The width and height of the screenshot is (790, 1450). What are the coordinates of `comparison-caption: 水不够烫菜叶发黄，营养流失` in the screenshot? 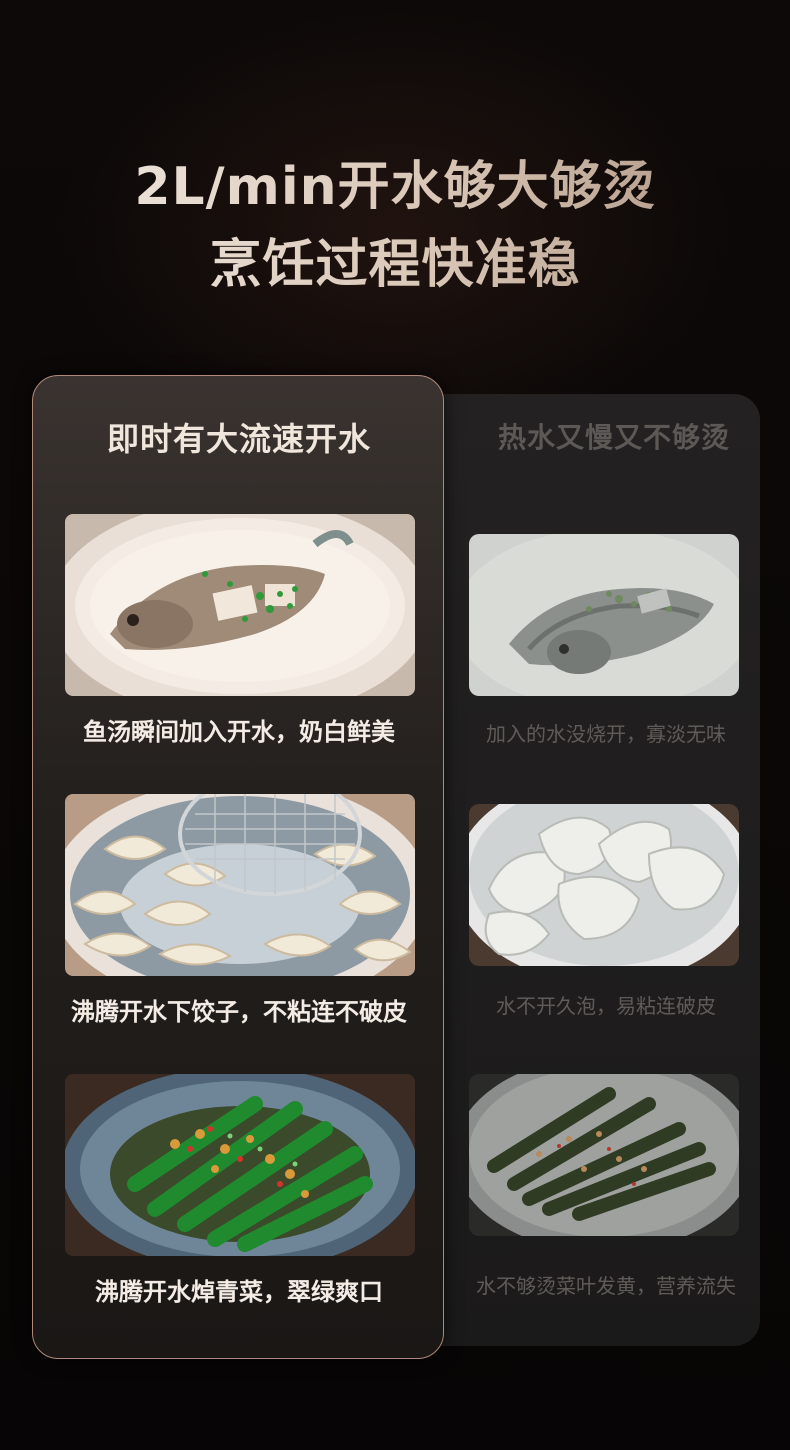 It's located at (606, 1286).